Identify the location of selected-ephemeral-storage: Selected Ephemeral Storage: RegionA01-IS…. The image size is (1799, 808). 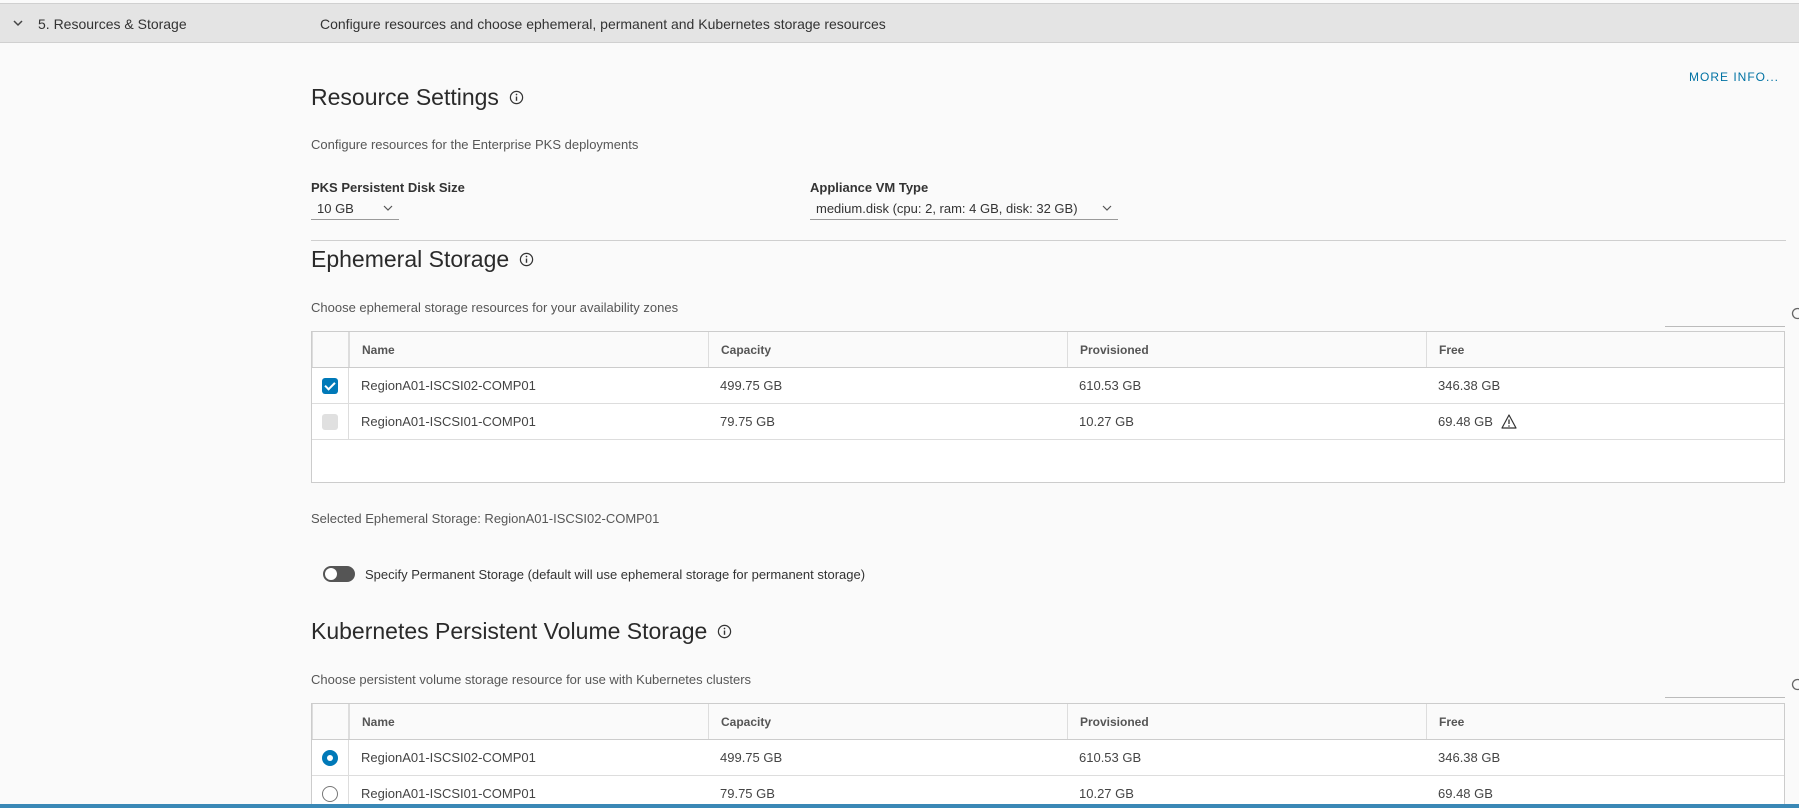
(485, 518).